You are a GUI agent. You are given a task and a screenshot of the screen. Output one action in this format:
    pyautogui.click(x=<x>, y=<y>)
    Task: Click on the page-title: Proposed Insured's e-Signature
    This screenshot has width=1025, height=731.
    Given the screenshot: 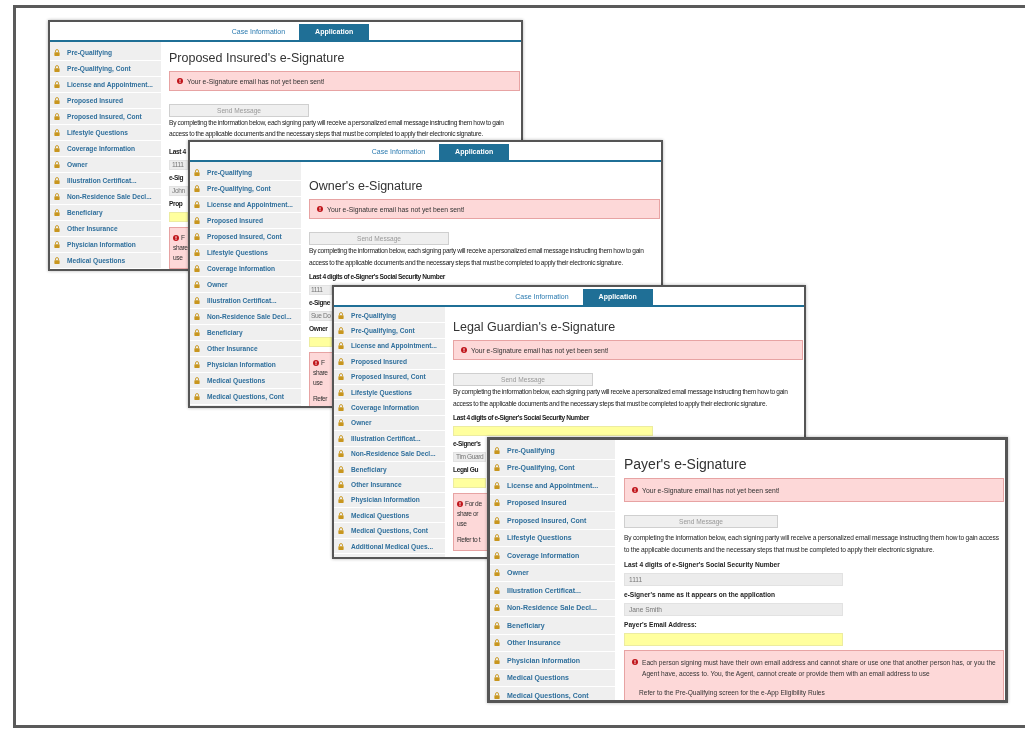 What is the action you would take?
    pyautogui.click(x=257, y=58)
    